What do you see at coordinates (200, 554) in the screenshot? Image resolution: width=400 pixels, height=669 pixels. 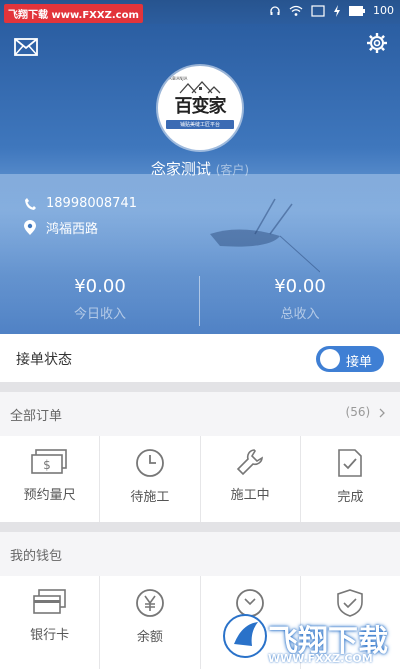 I see `wallet-header: 我的钱包` at bounding box center [200, 554].